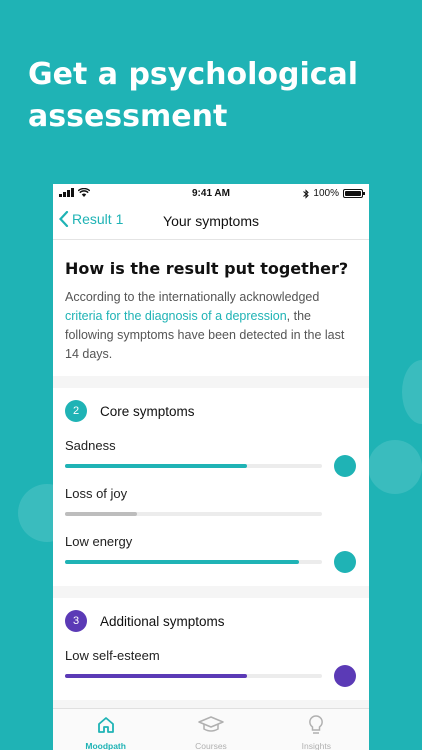 This screenshot has height=750, width=422. What do you see at coordinates (211, 554) in the screenshot?
I see `symptom-row: Low energy` at bounding box center [211, 554].